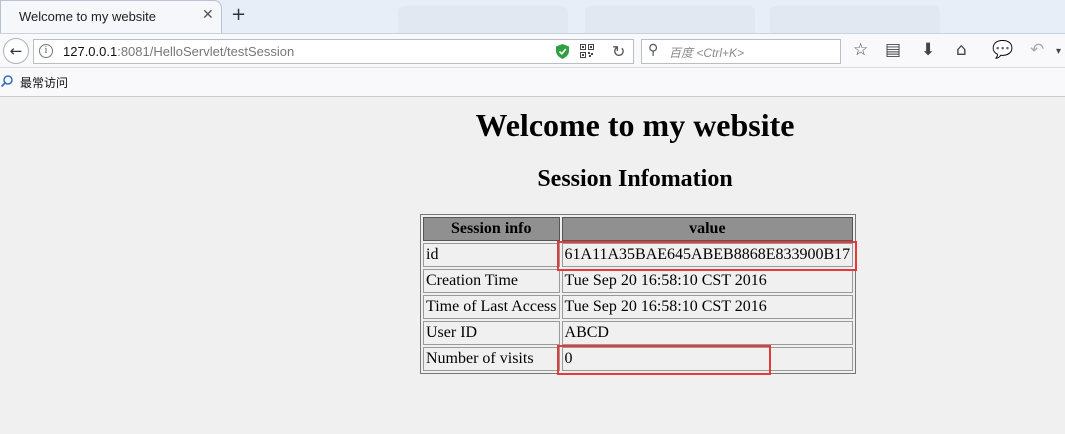  What do you see at coordinates (44, 82) in the screenshot?
I see `bookmark-most-visited: 最常访问` at bounding box center [44, 82].